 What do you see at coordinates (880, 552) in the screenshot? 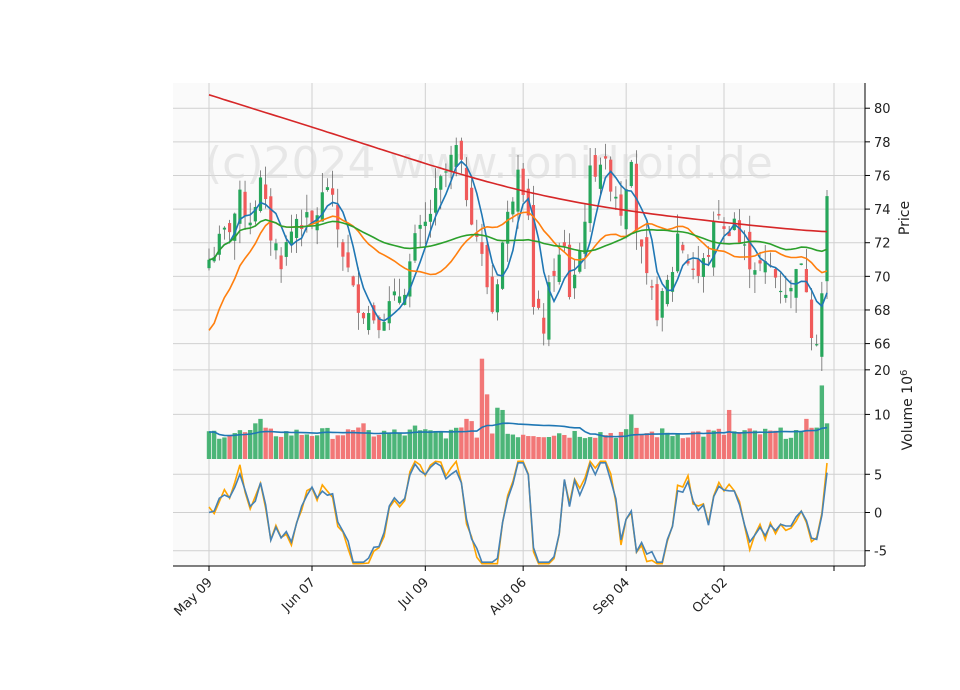
I see `osc--5-tick-label: -5` at bounding box center [880, 552].